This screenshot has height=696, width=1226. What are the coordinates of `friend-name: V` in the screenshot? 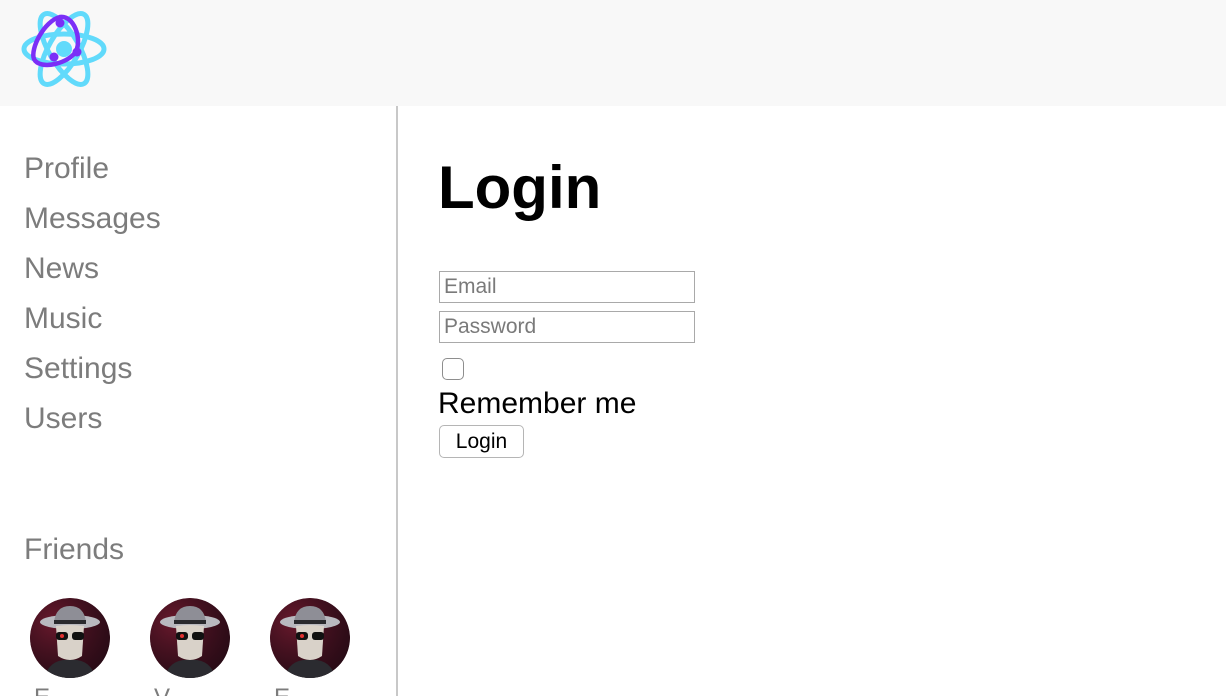 It's located at (190, 690).